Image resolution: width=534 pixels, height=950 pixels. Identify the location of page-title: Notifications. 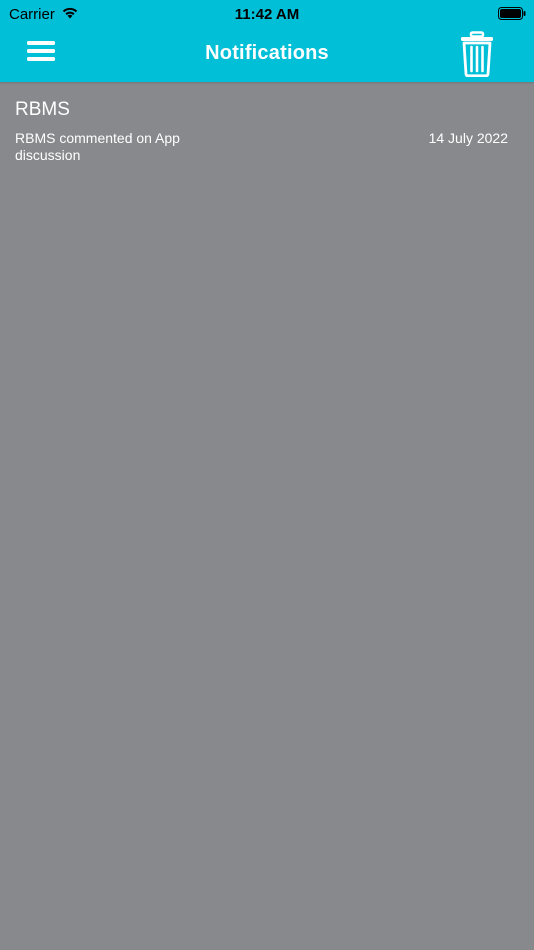
(267, 53).